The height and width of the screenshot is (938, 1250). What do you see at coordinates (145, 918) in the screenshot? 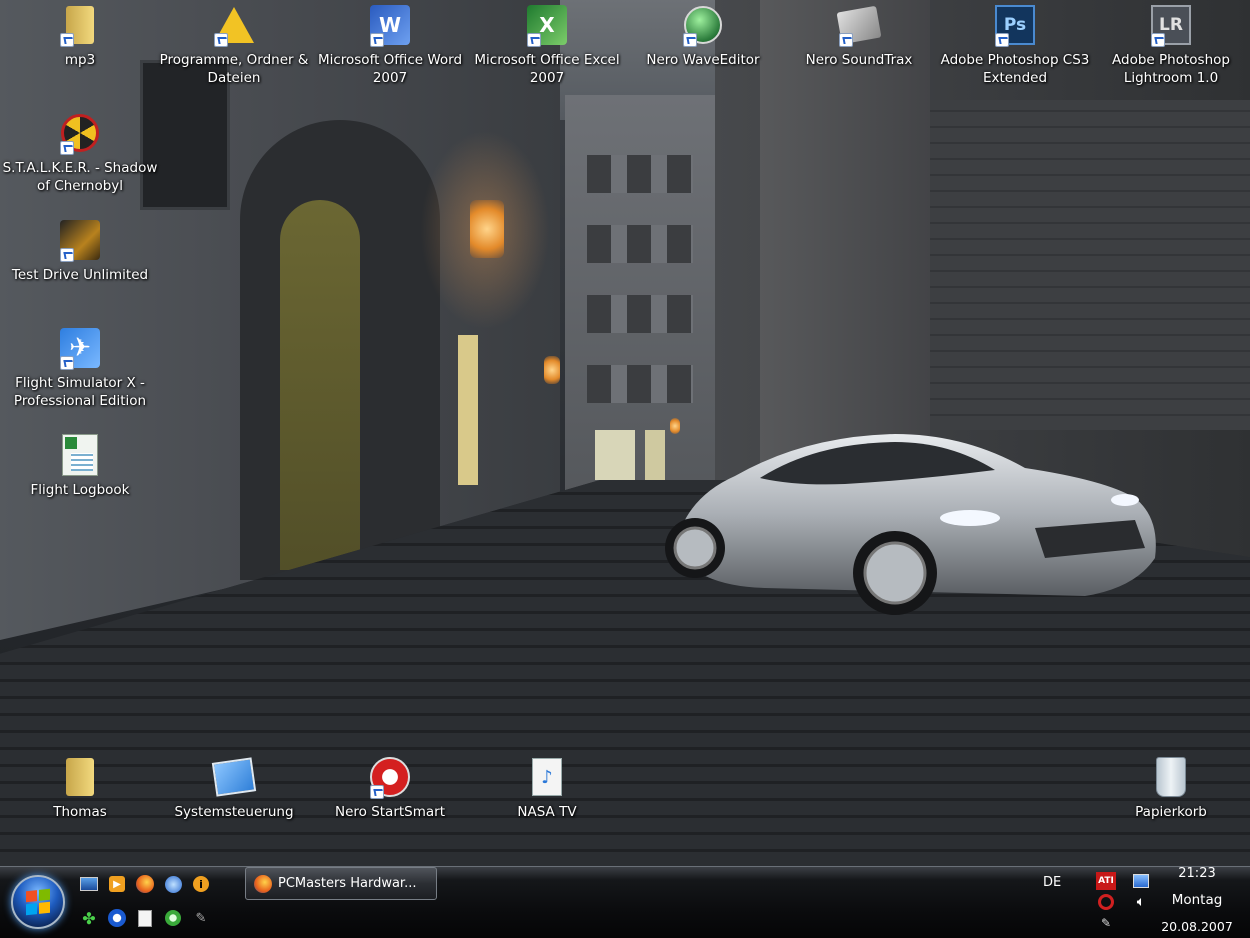
I see `document-icon` at bounding box center [145, 918].